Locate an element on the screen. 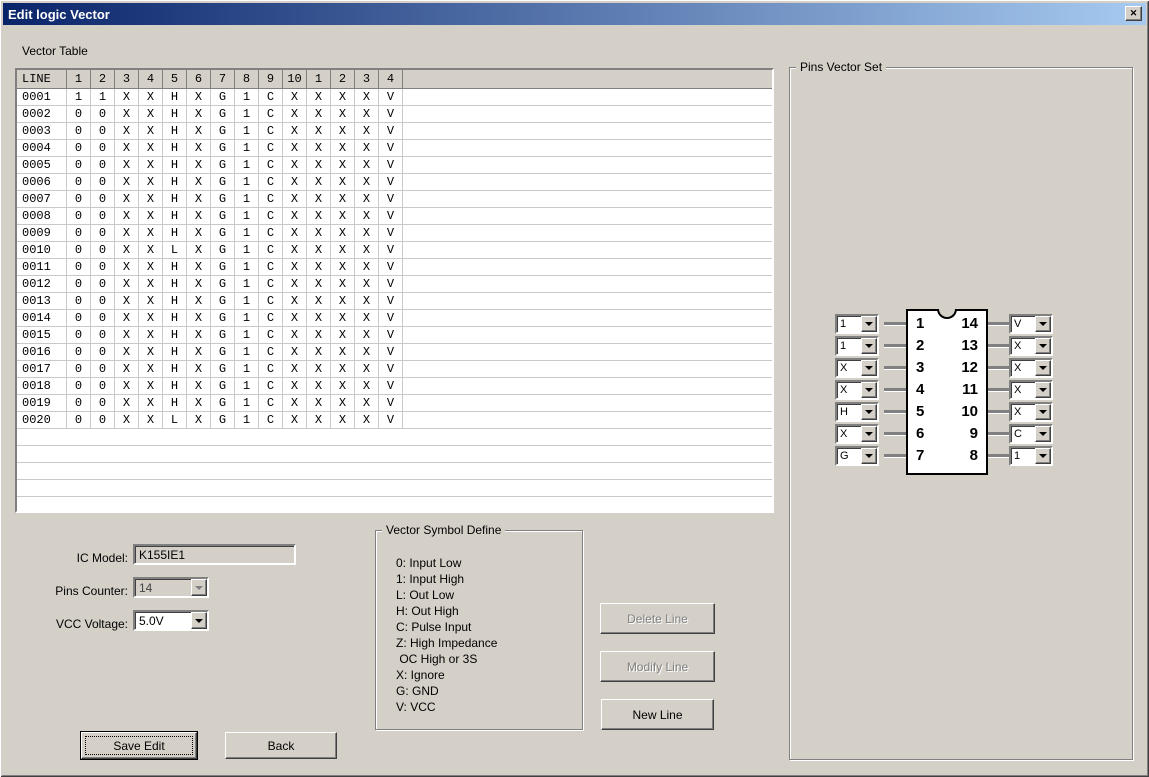 This screenshot has width=1149, height=777. title-bar: Edit logic Vector ✕ is located at coordinates (574, 14).